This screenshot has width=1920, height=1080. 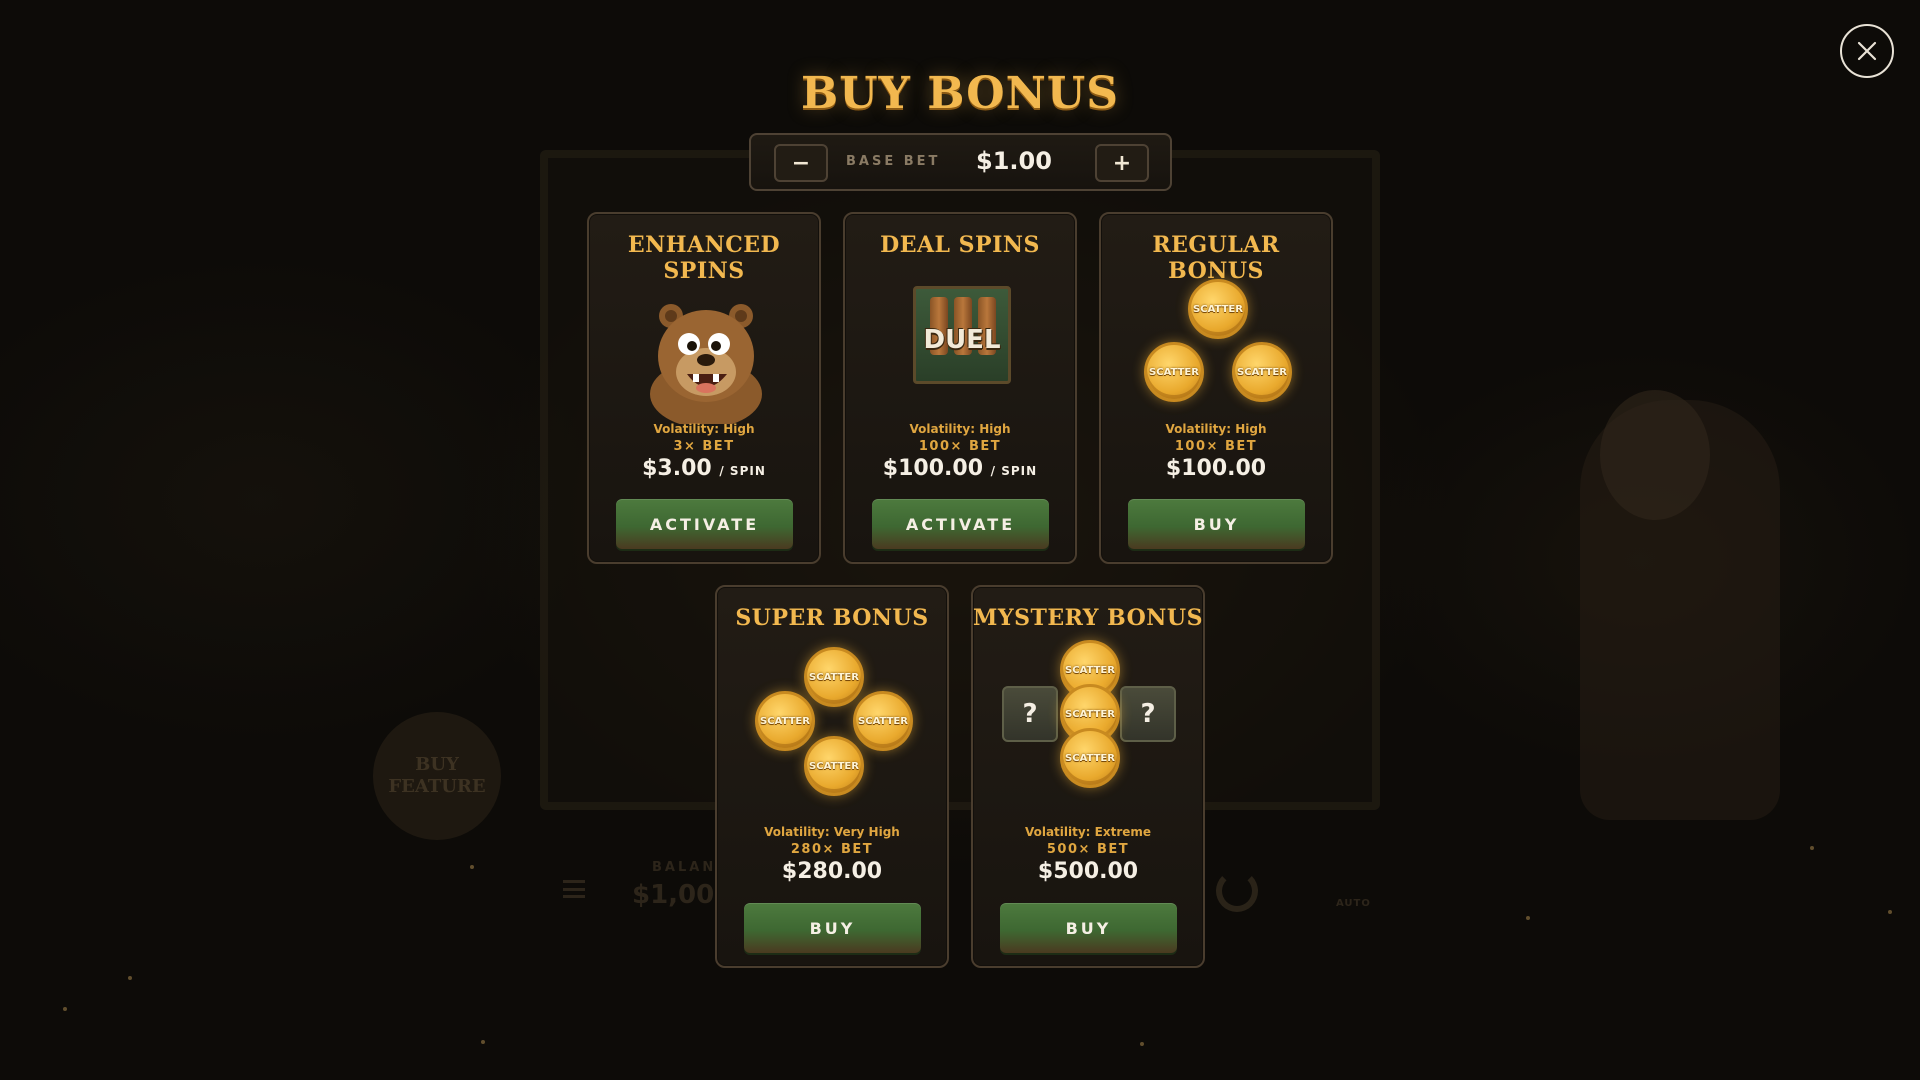 What do you see at coordinates (832, 928) in the screenshot?
I see `buy-super-bonus-button: BUY` at bounding box center [832, 928].